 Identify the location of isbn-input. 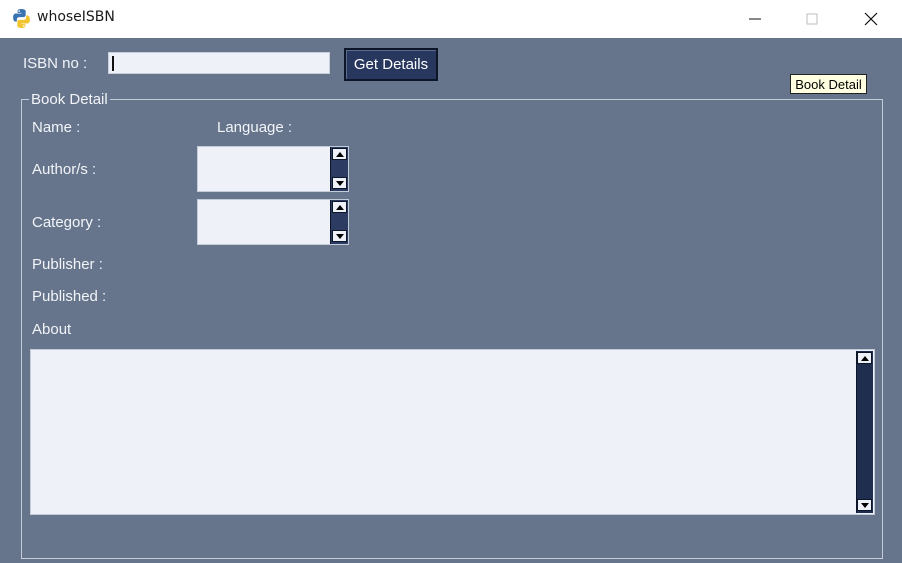
(219, 63).